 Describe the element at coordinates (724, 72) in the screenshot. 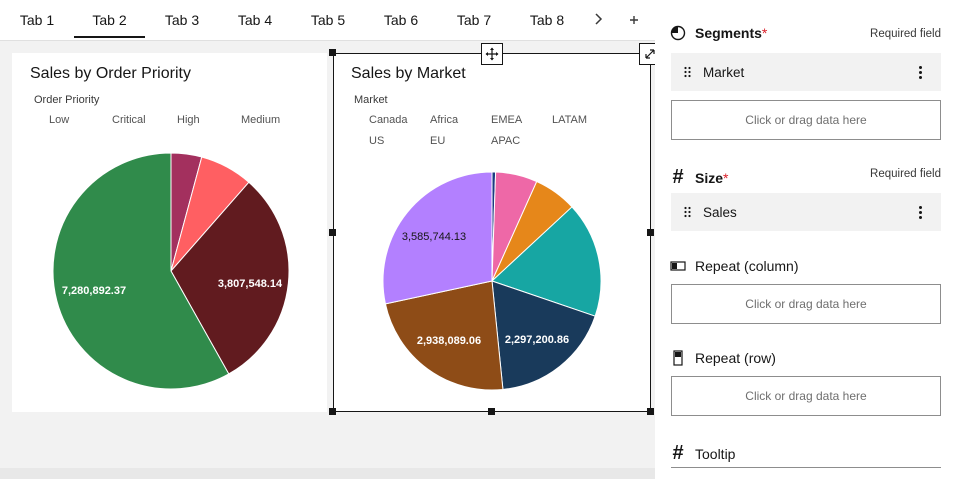

I see `field-pill-label: Market` at that location.